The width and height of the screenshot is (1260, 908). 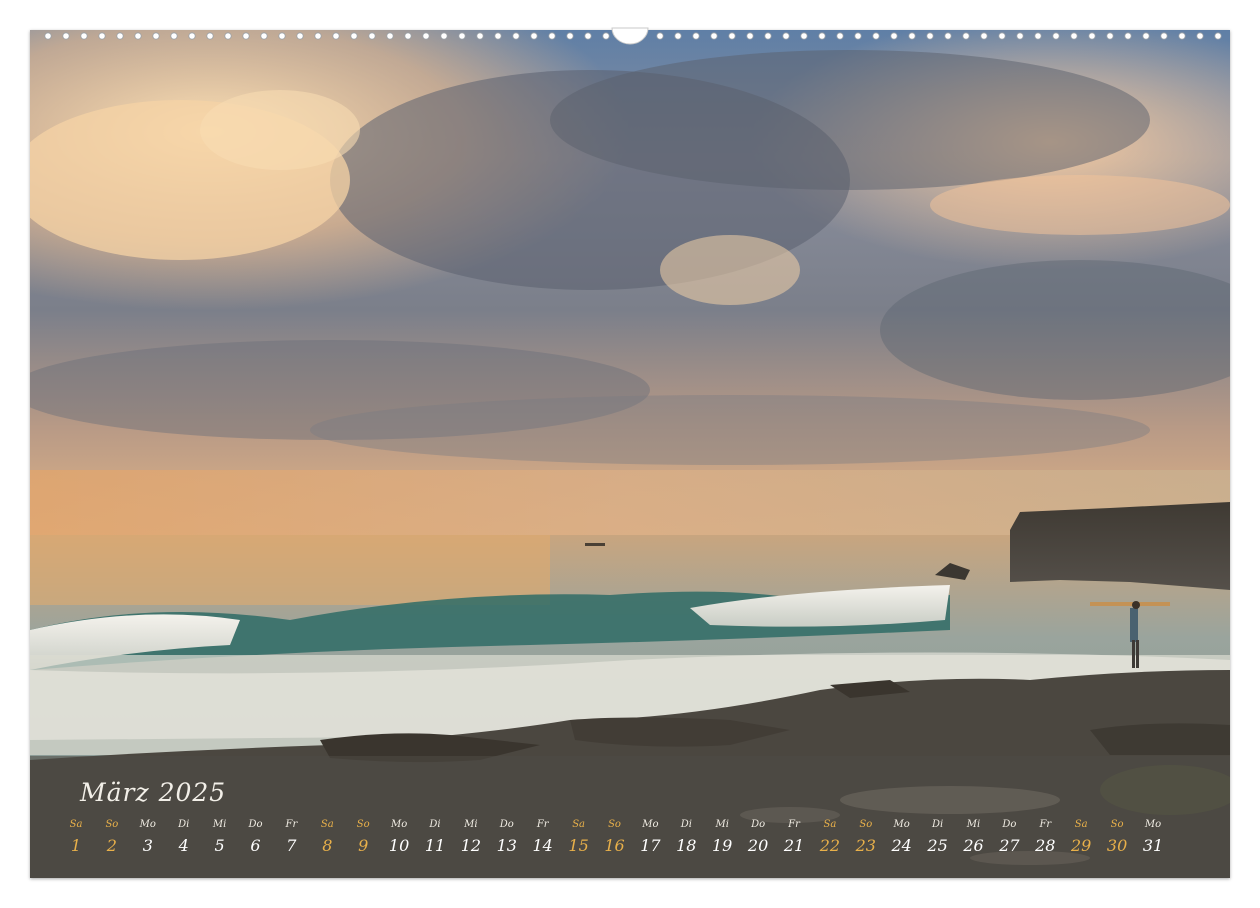 What do you see at coordinates (794, 845) in the screenshot?
I see `day-number: 21` at bounding box center [794, 845].